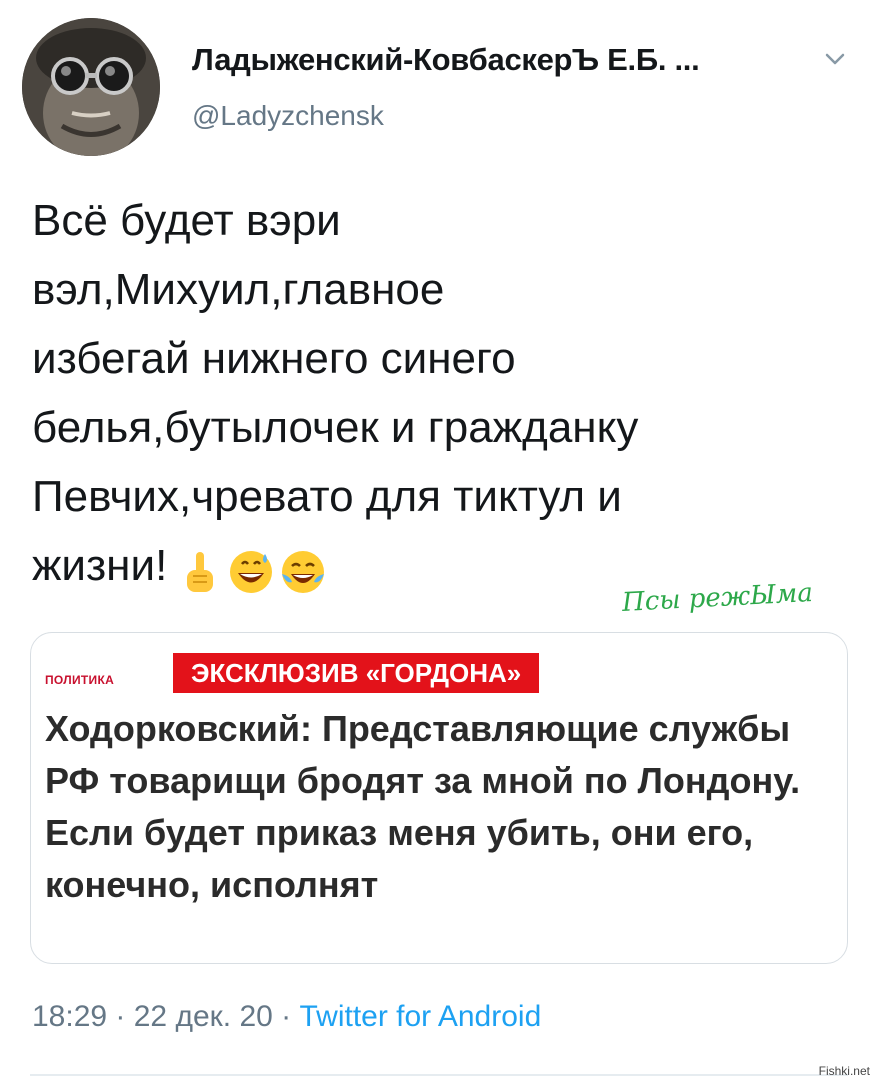 This screenshot has width=878, height=1080. What do you see at coordinates (203, 1016) in the screenshot?
I see `tweet-date: 22 дек. 20` at bounding box center [203, 1016].